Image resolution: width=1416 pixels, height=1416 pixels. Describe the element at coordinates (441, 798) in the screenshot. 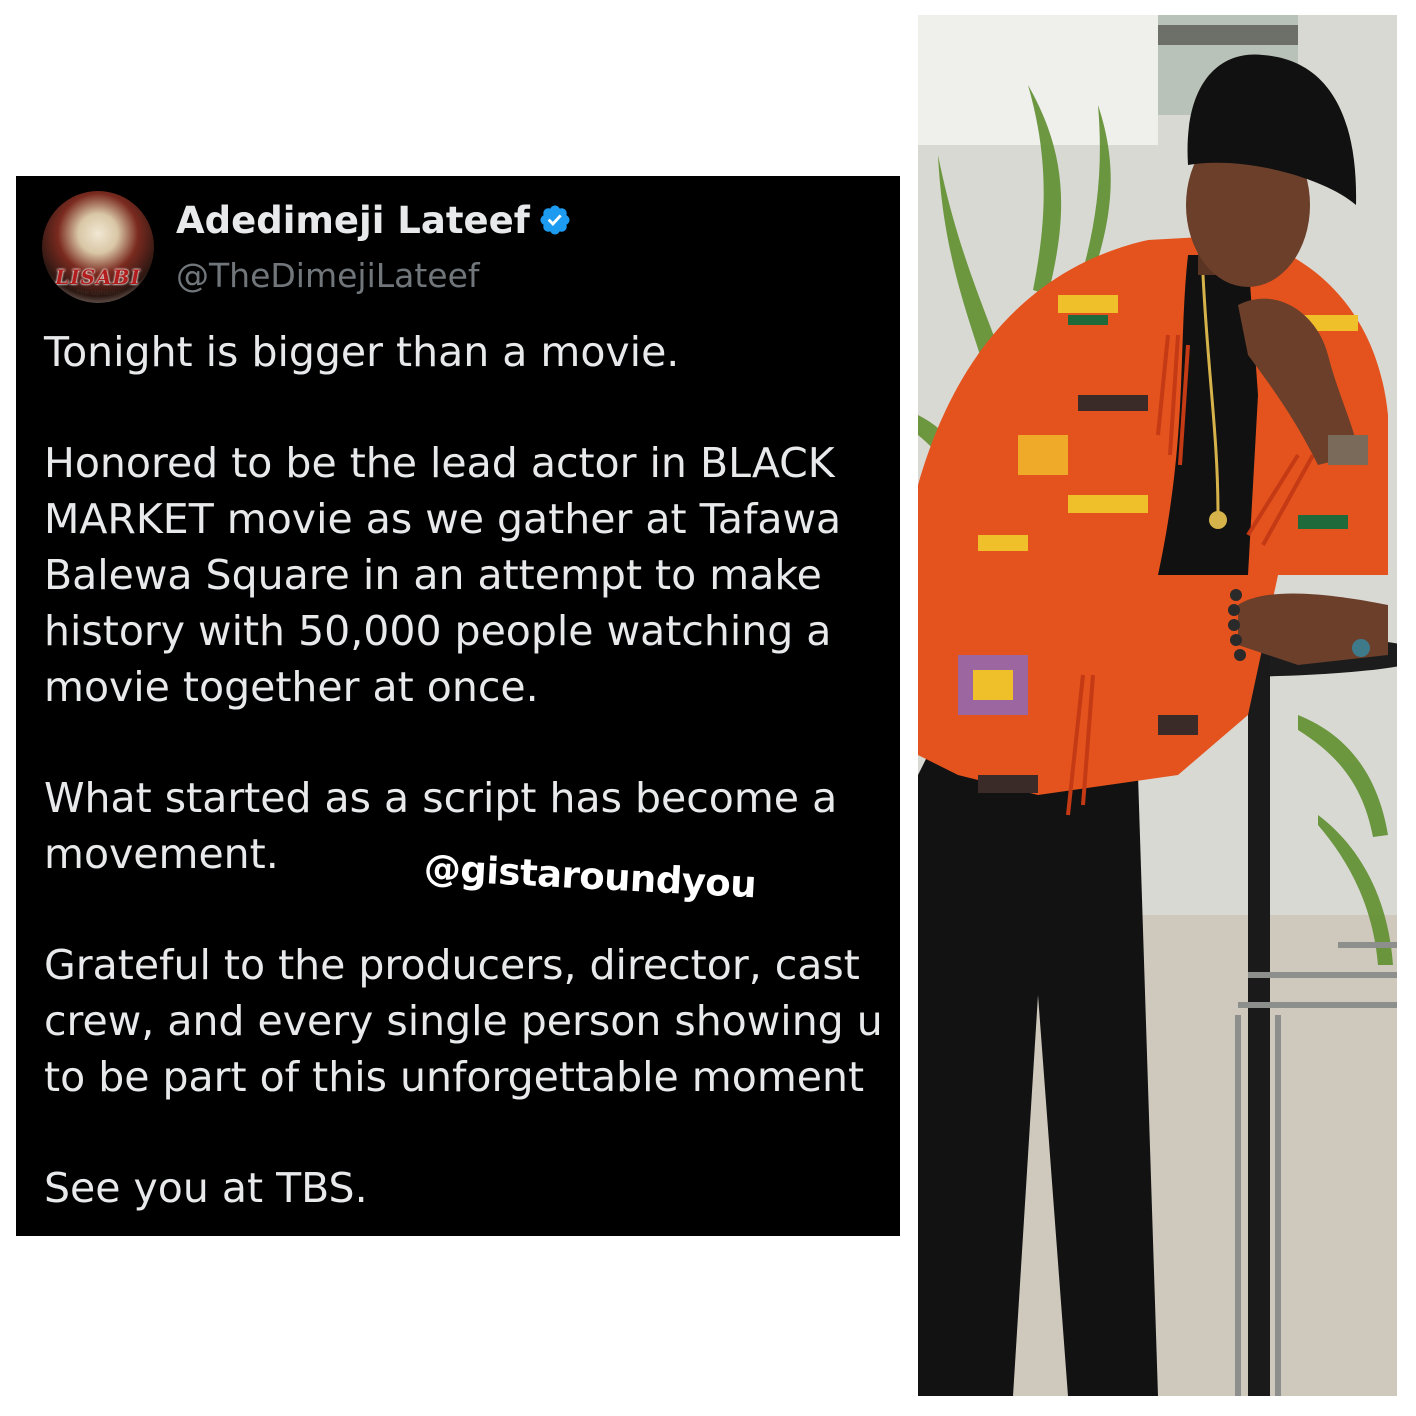

I see `tweet-line: What started as a script has become a` at that location.